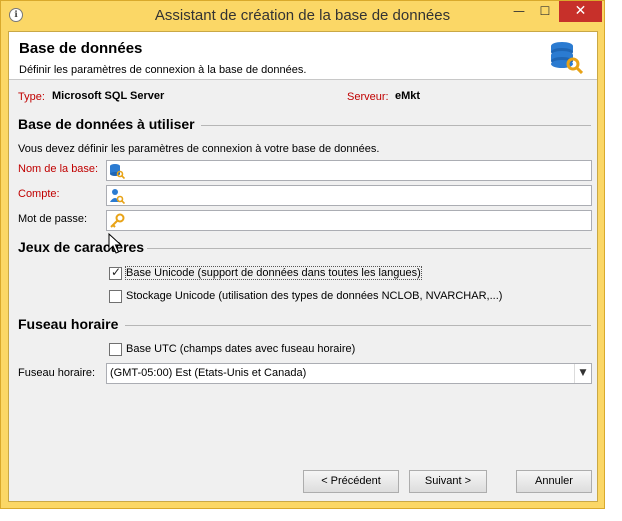 Image resolution: width=622 pixels, height=521 pixels. I want to click on previous-button: < Précédent, so click(351, 481).